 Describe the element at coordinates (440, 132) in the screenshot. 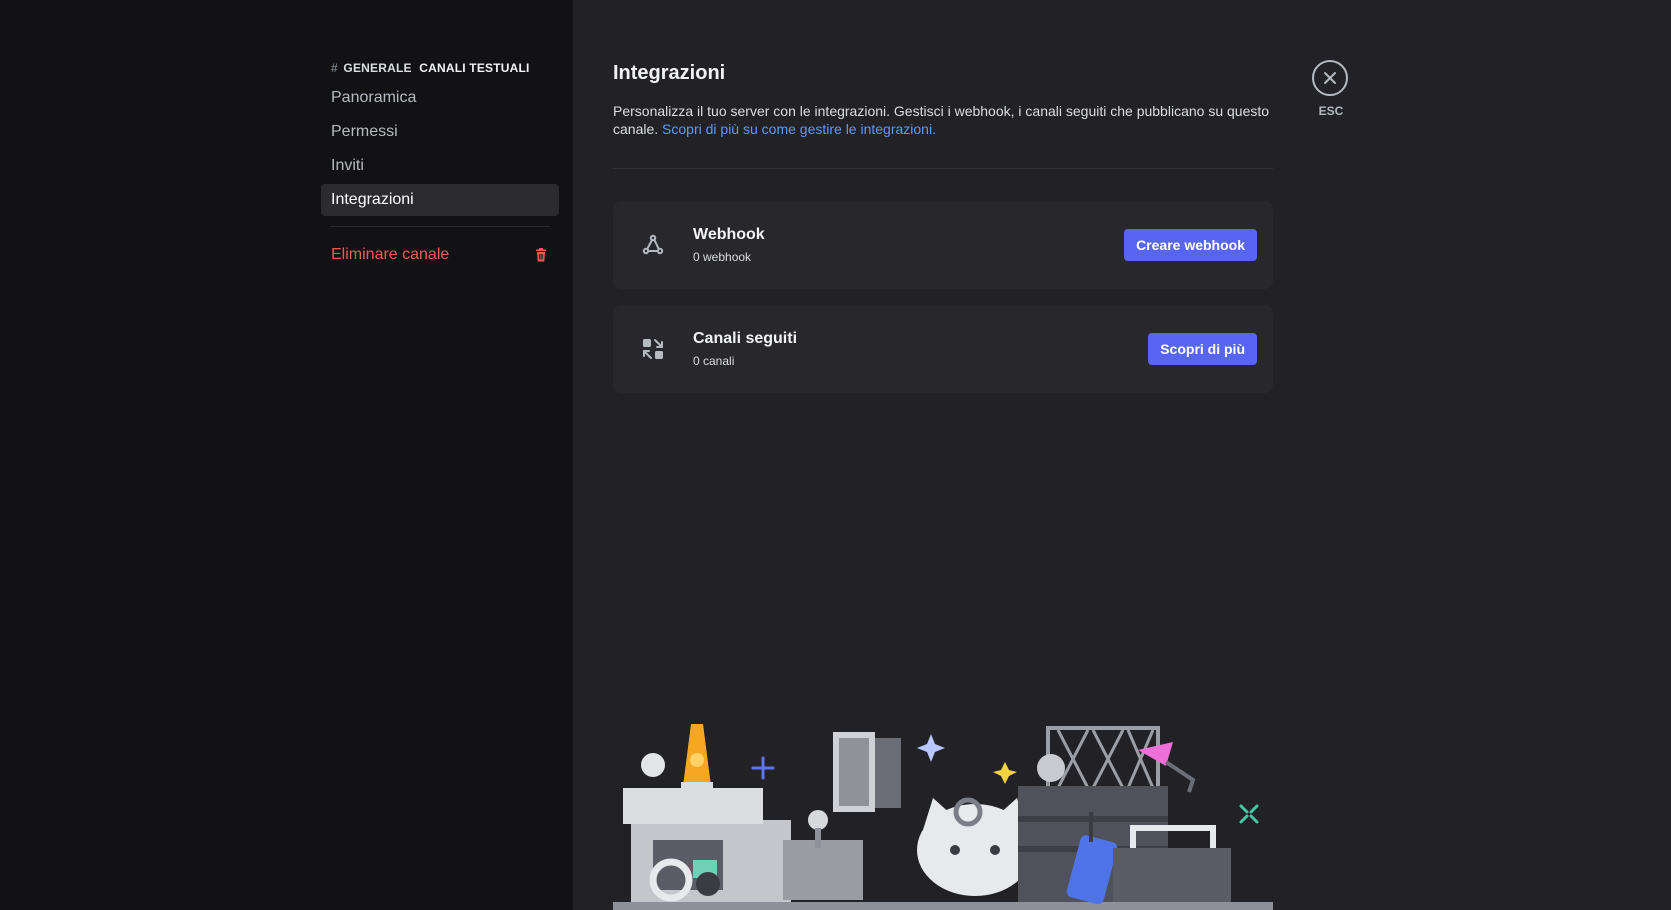

I see `sidebar-item-permessi: Permessi` at that location.